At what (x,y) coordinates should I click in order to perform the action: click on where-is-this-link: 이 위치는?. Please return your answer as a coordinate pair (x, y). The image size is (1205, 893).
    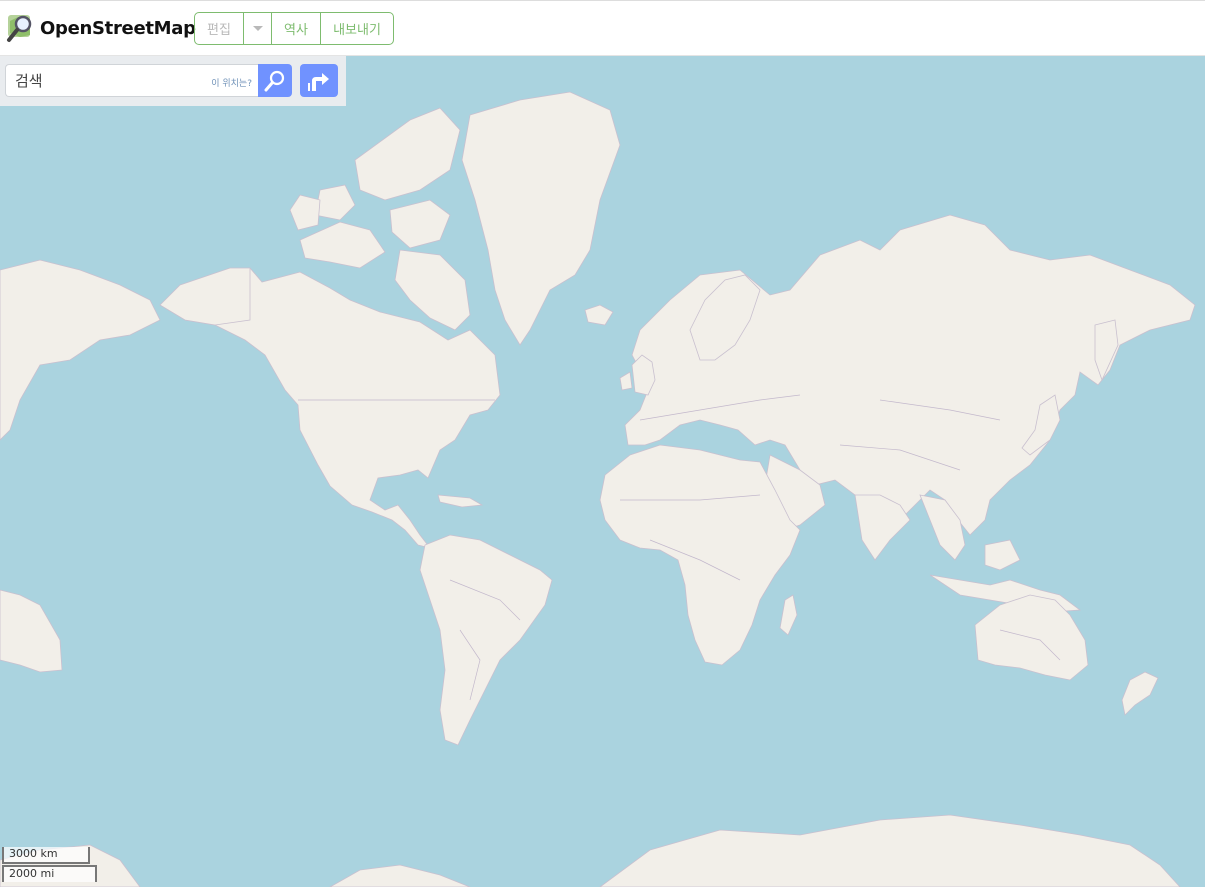
    Looking at the image, I should click on (231, 82).